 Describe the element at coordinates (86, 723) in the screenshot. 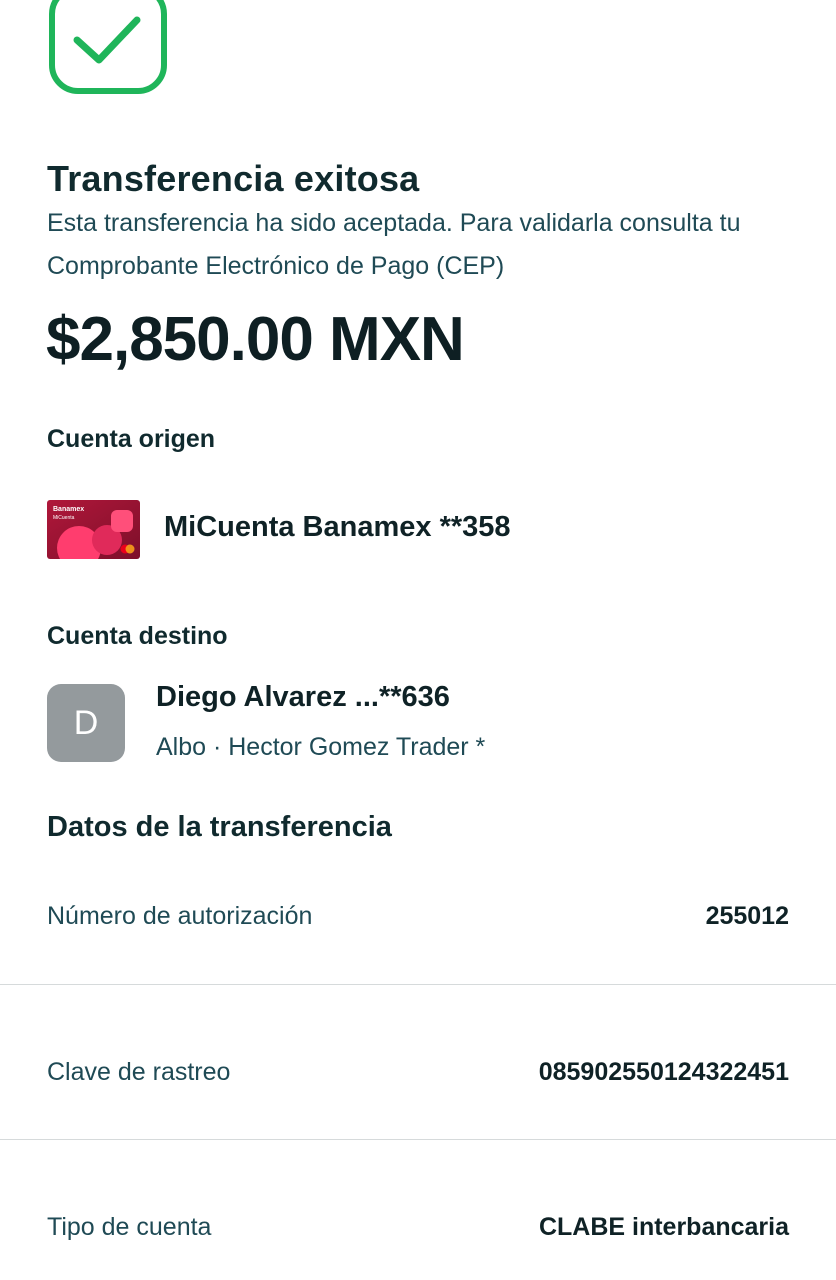

I see `avatar: D` at that location.